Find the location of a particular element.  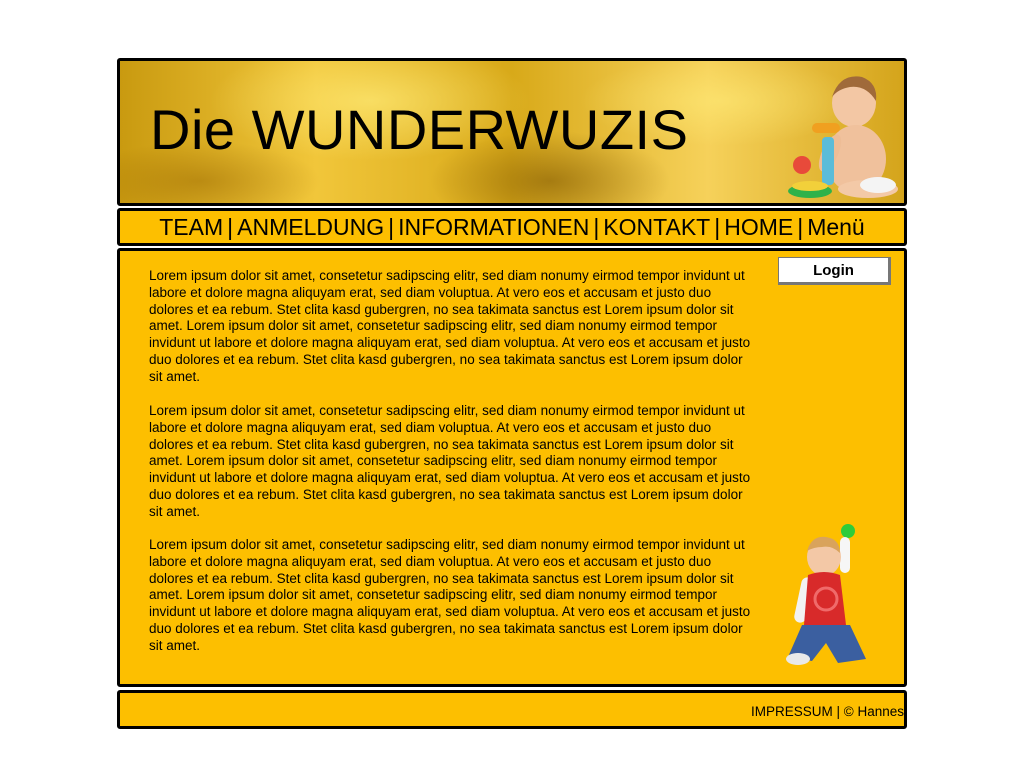

header-banner: Die WUNDERWUZIS is located at coordinates (512, 132).